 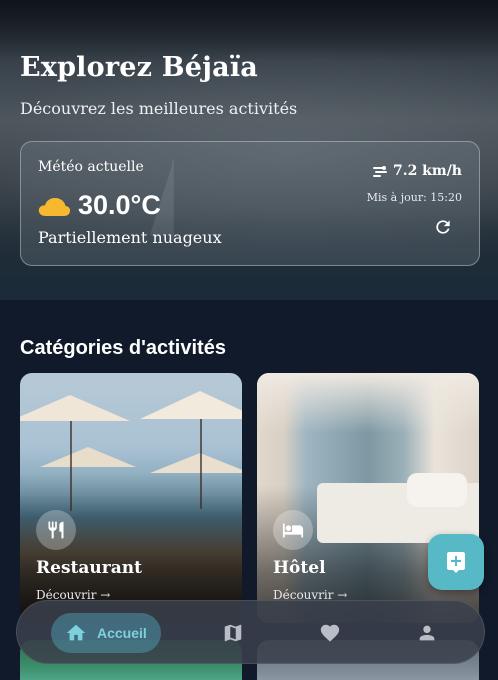 What do you see at coordinates (123, 348) in the screenshot?
I see `categories-heading: Catégories d'activités` at bounding box center [123, 348].